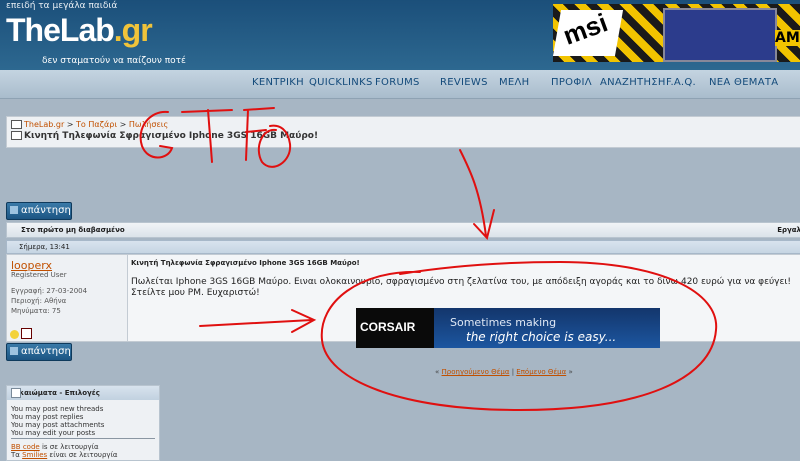 The width and height of the screenshot is (800, 461). I want to click on bbcode-link: BB code, so click(25, 447).